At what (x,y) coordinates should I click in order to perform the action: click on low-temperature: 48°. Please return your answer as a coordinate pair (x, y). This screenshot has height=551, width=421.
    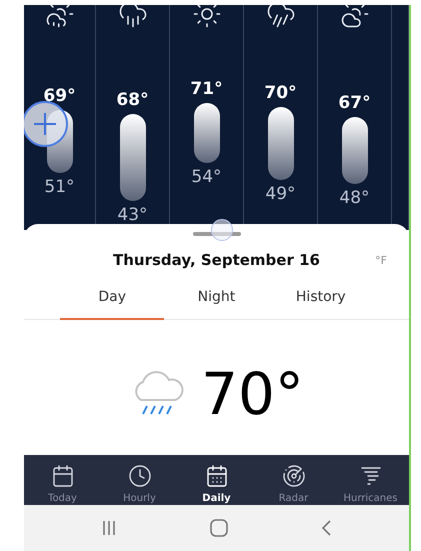
    Looking at the image, I should click on (354, 198).